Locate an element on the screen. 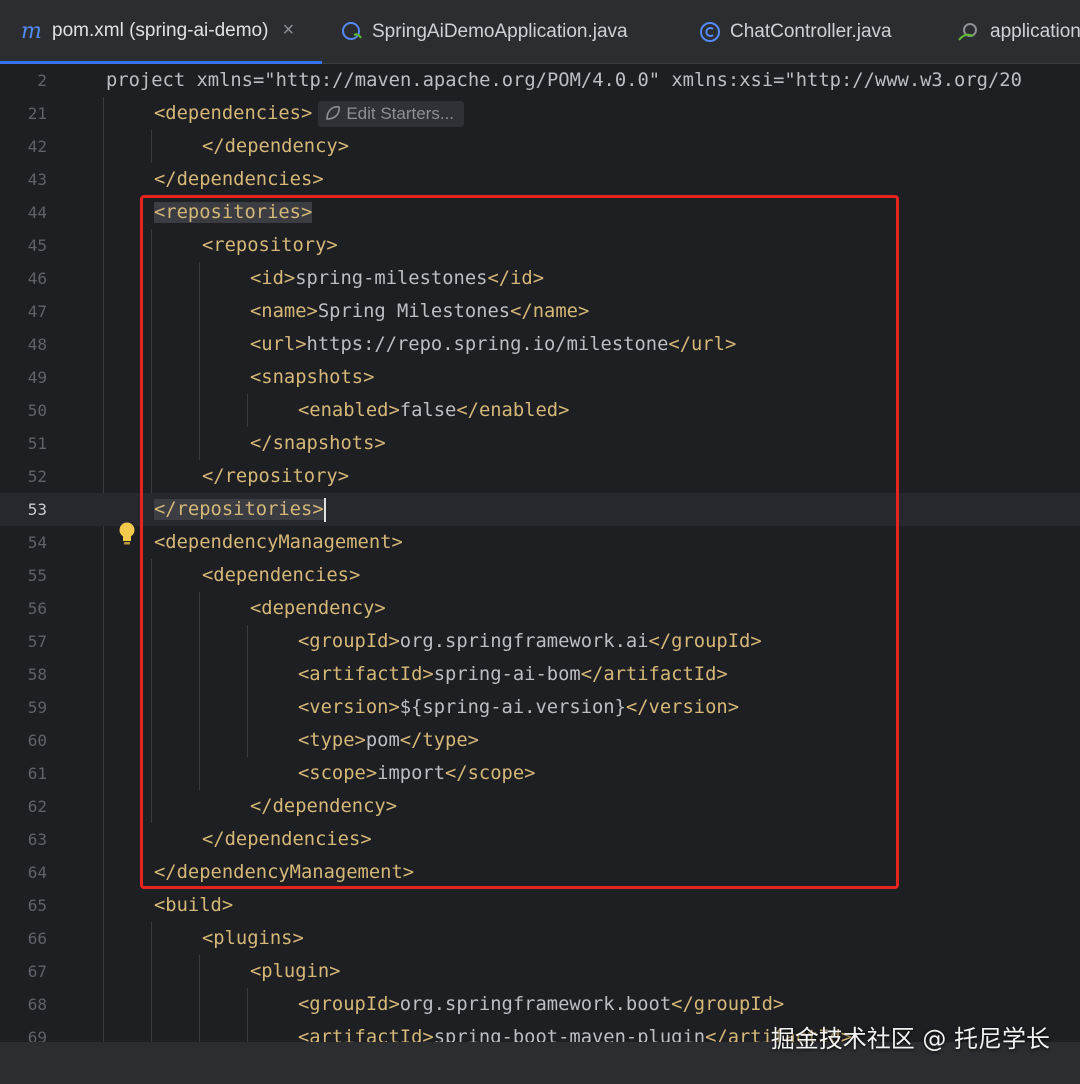  line-number: 56 is located at coordinates (37, 608).